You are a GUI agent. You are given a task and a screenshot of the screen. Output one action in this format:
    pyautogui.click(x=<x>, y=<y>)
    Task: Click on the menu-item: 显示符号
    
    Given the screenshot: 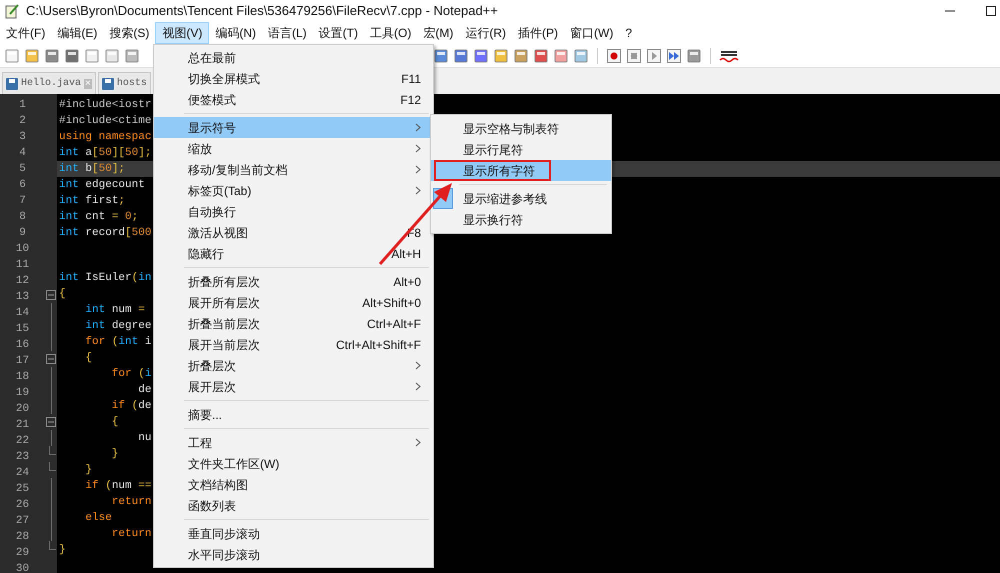 What is the action you would take?
    pyautogui.click(x=293, y=127)
    